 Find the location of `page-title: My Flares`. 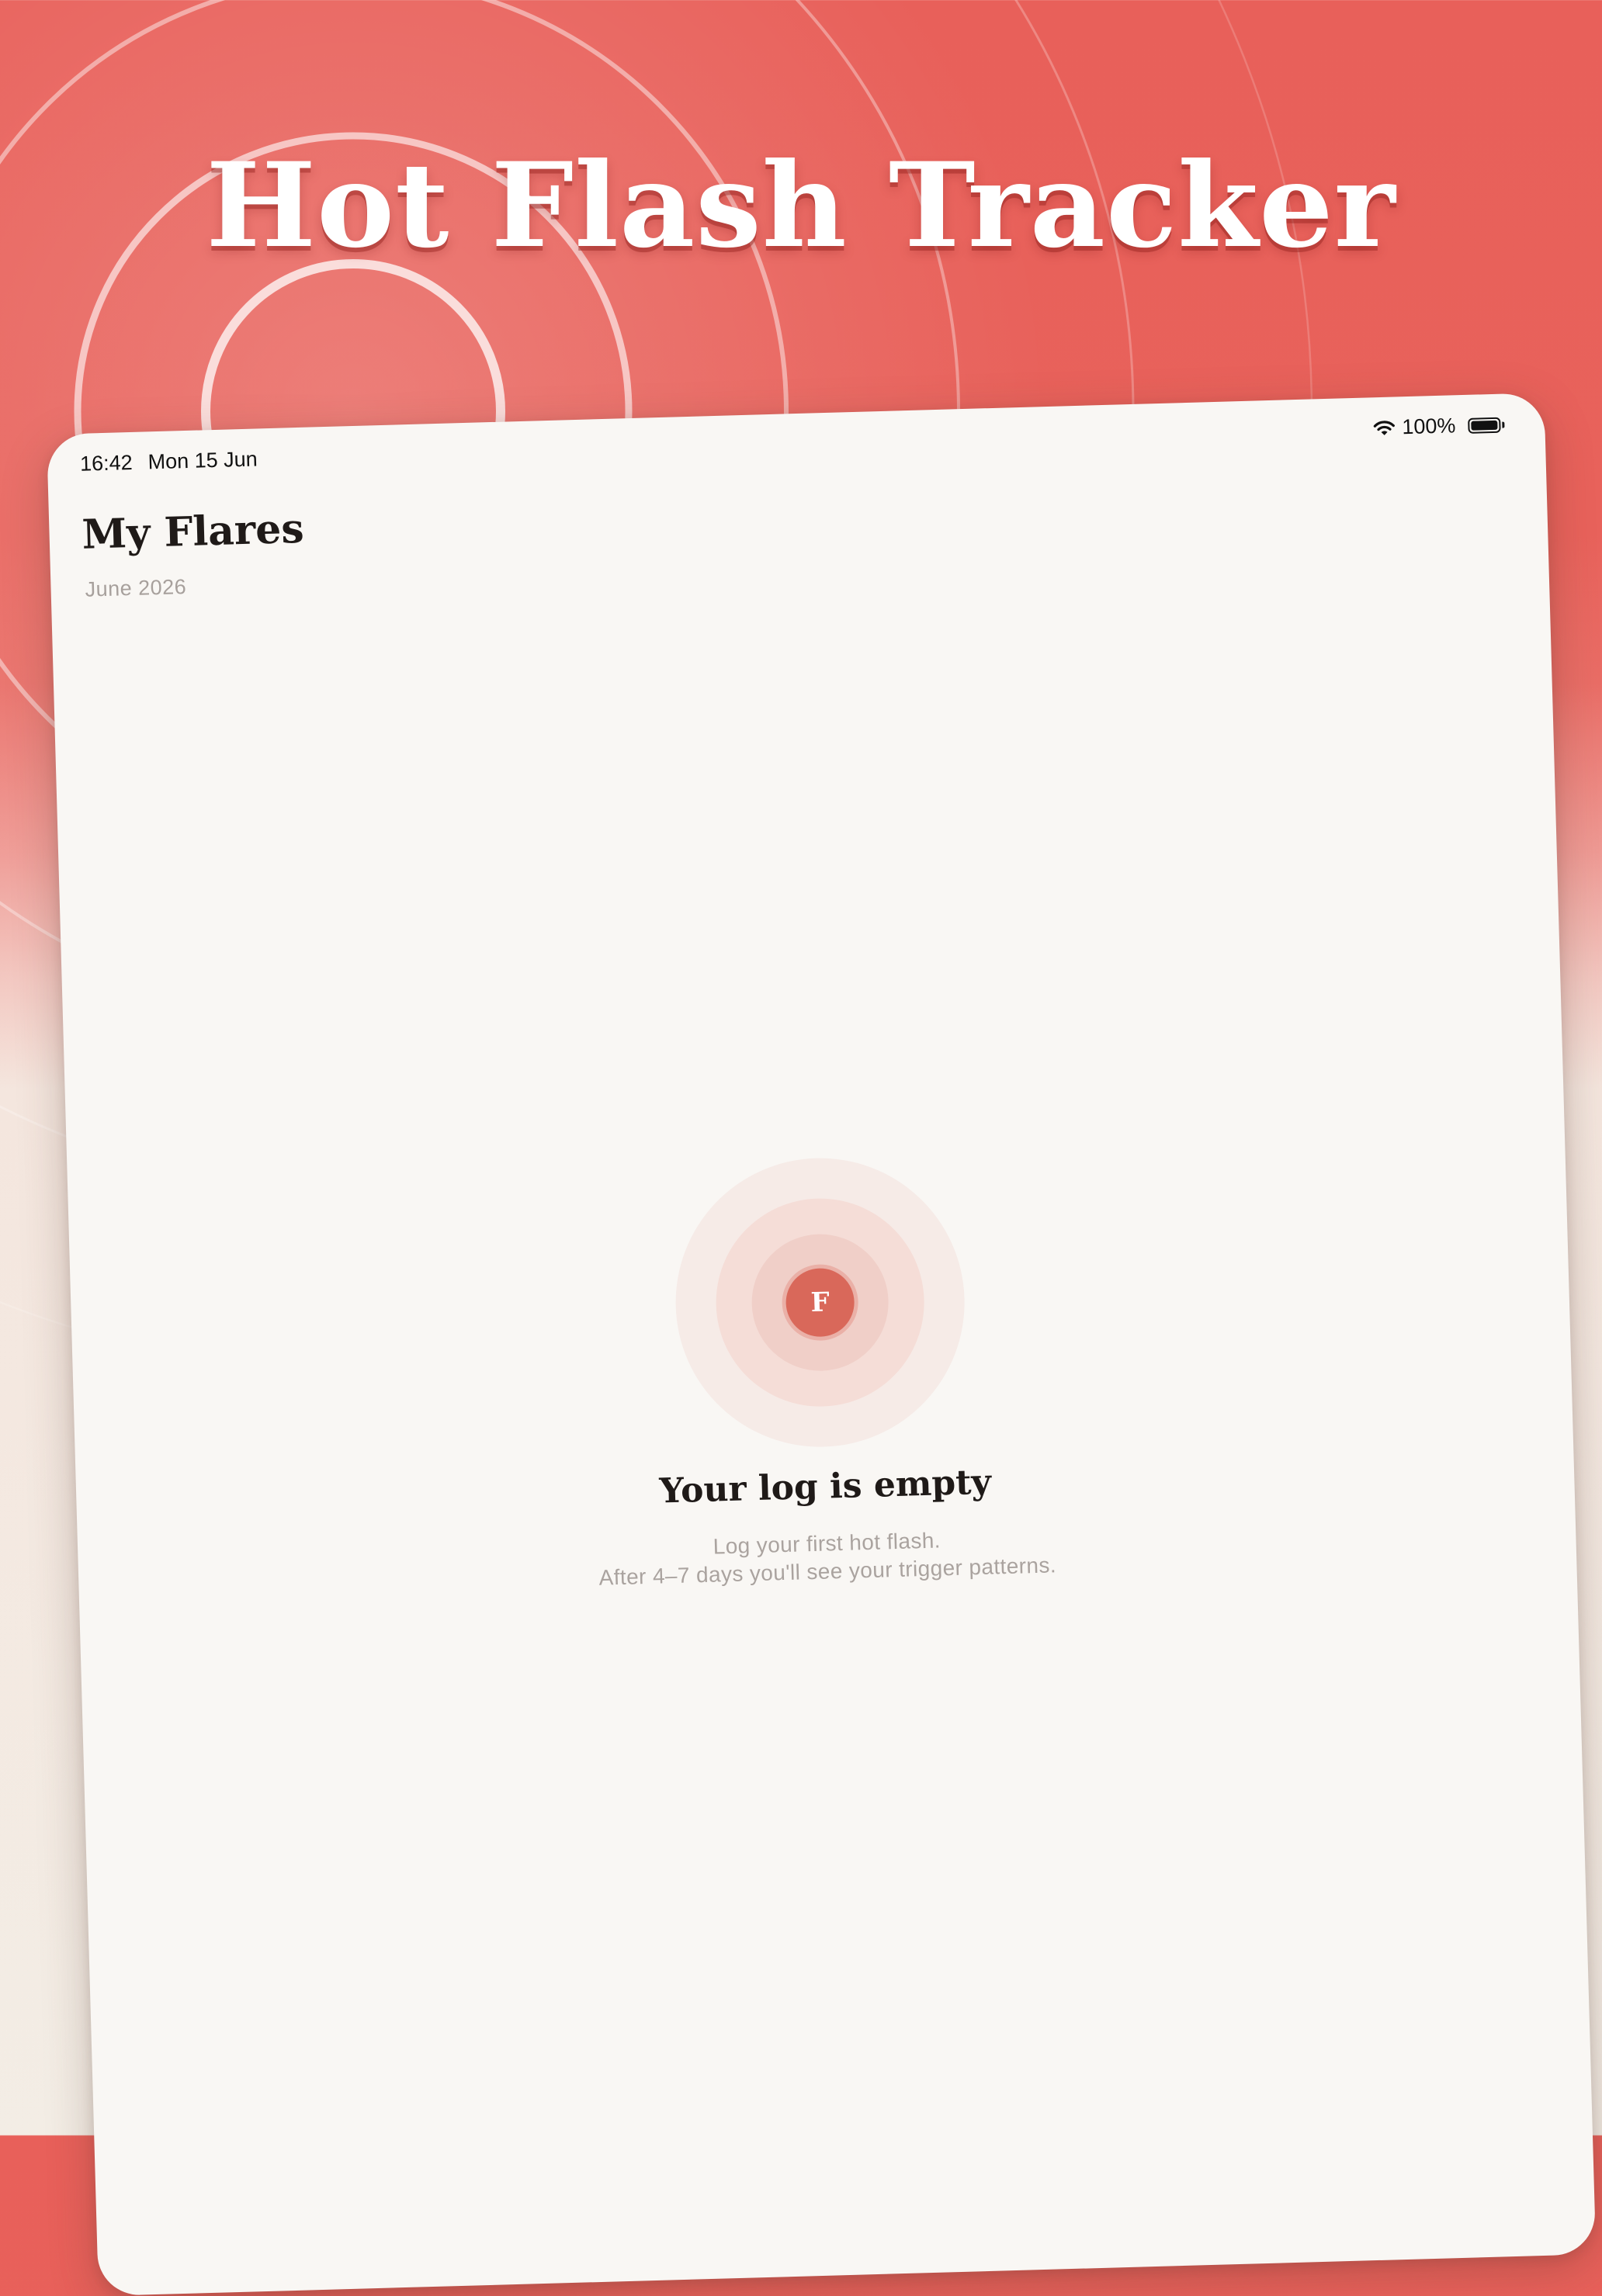

page-title: My Flares is located at coordinates (193, 531).